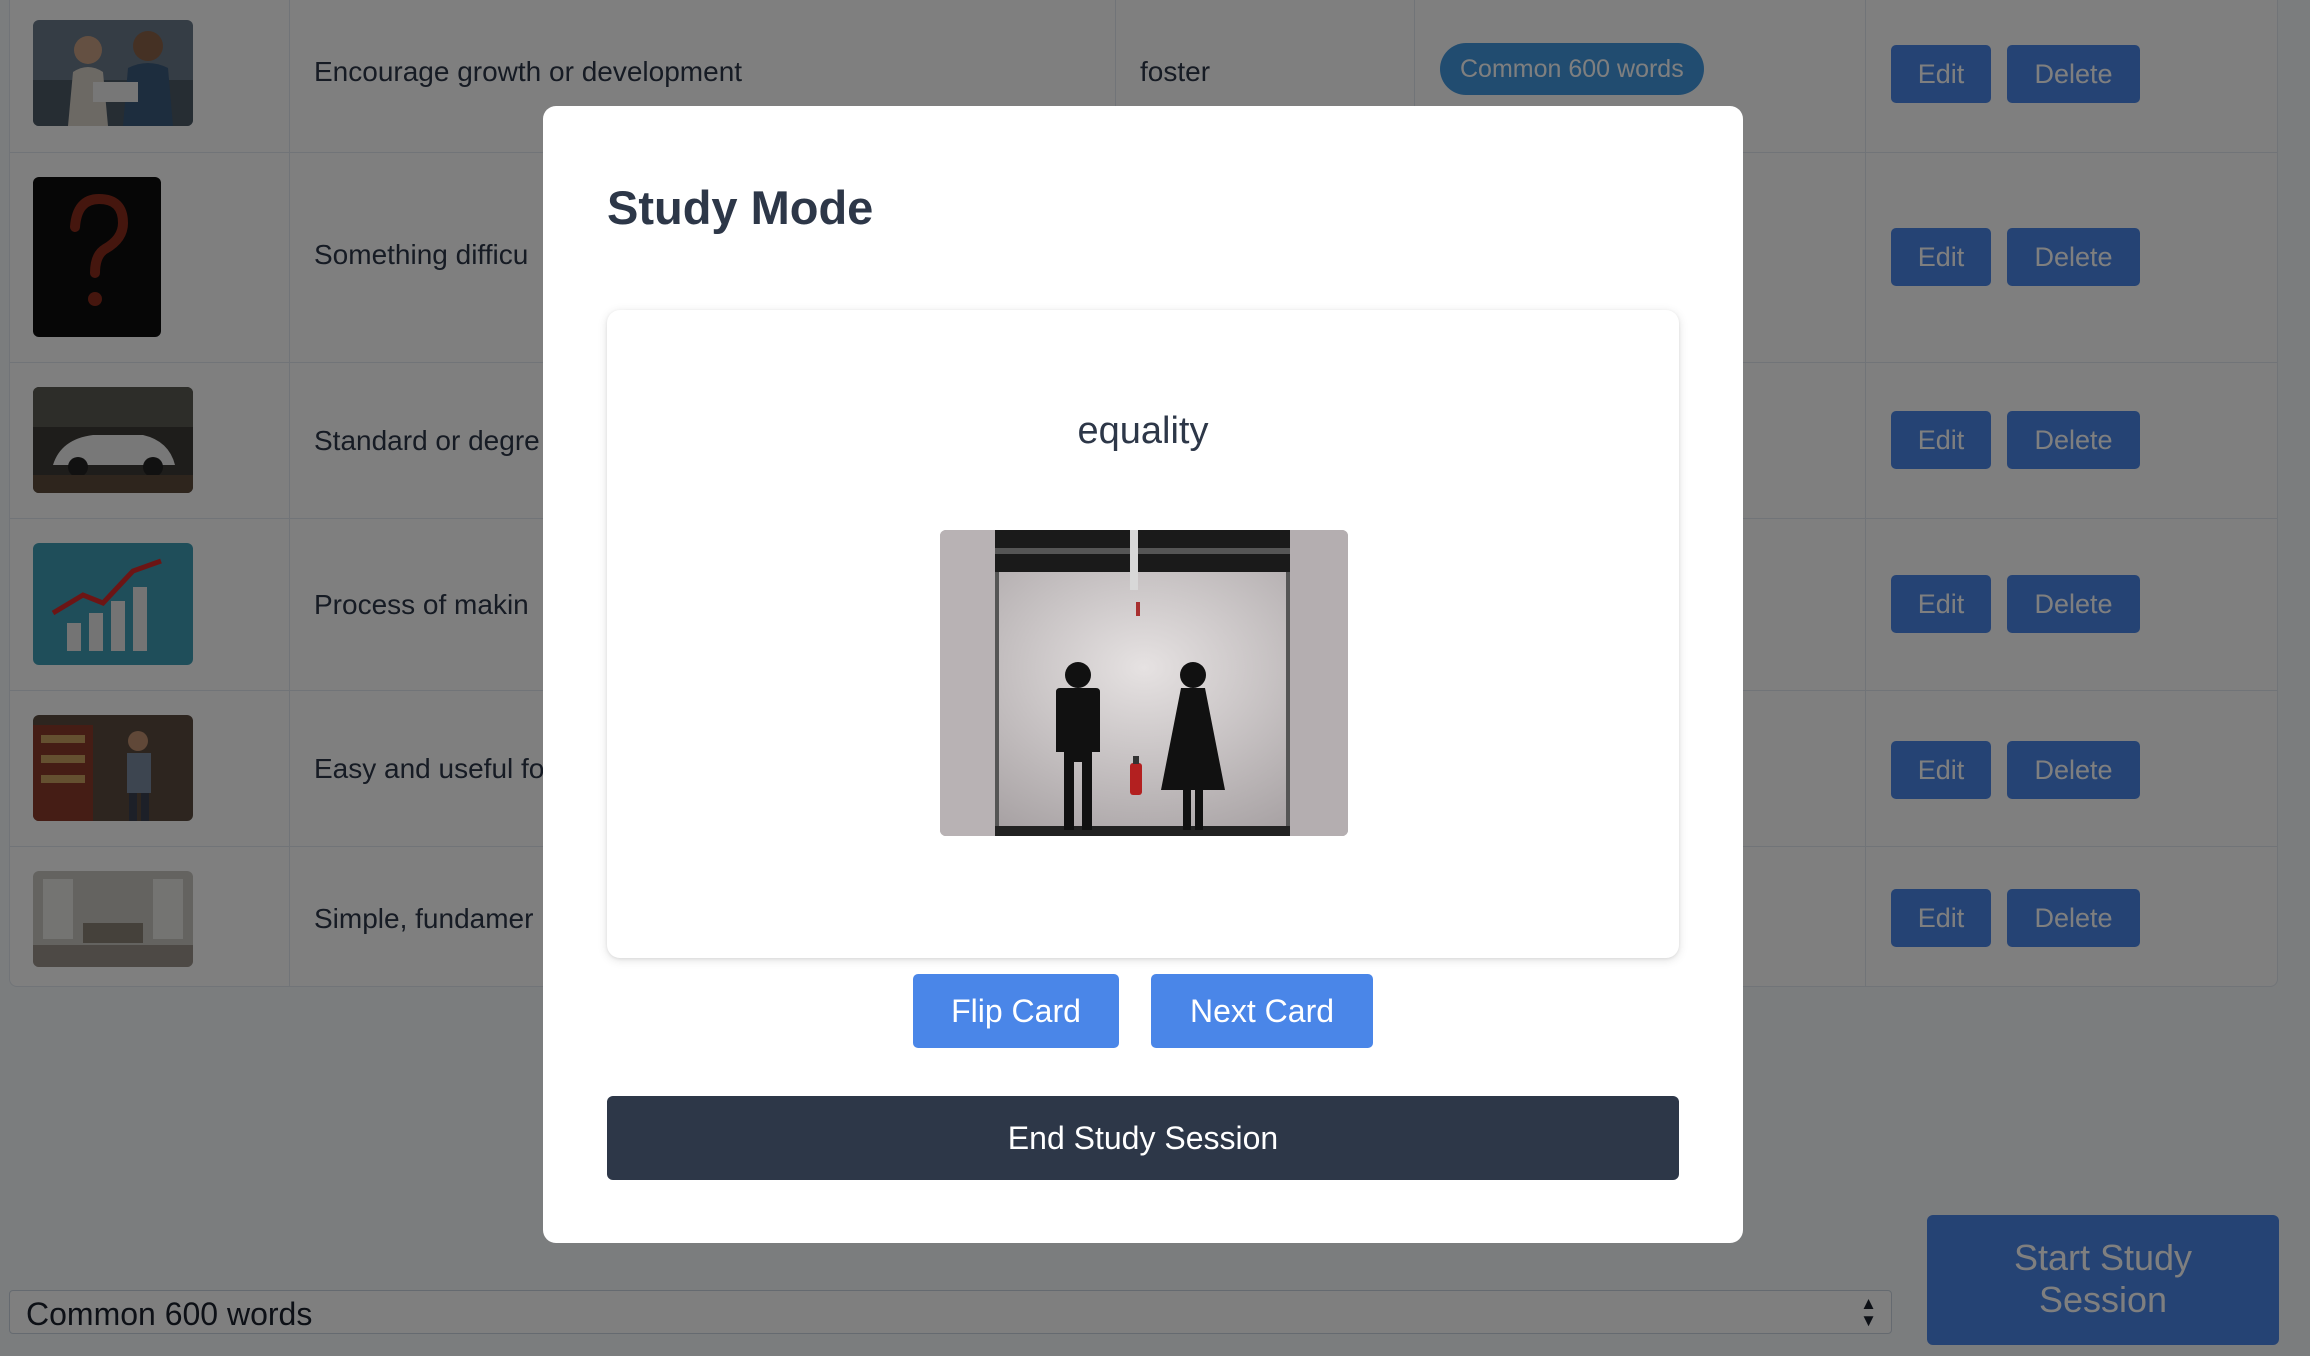  I want to click on next-card-button: Next Card, so click(1262, 1011).